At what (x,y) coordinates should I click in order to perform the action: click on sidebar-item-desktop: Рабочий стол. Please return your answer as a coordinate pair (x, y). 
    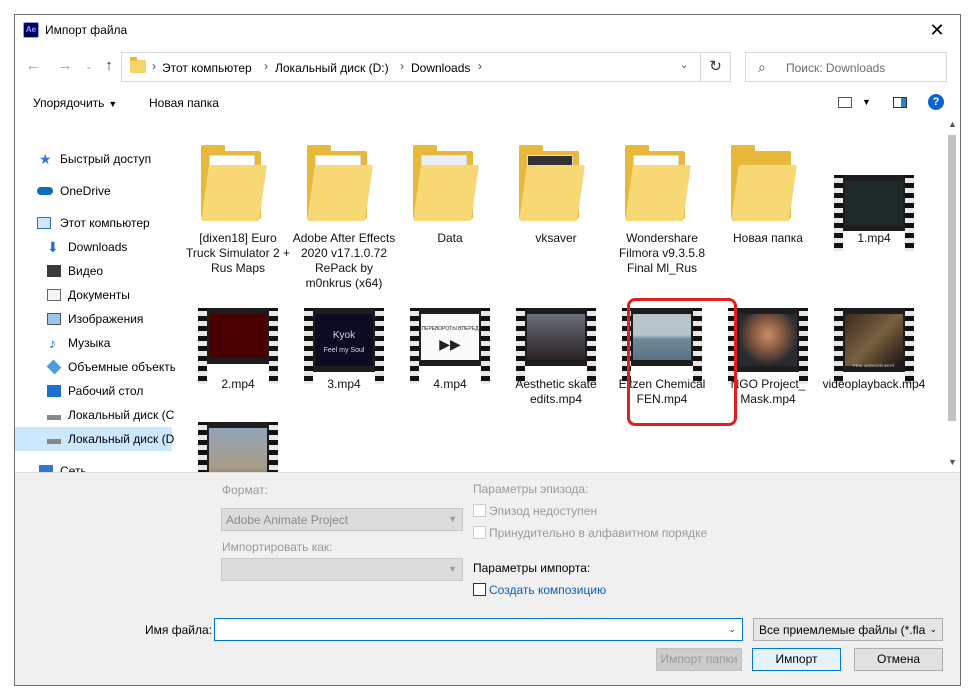
    Looking at the image, I should click on (93, 391).